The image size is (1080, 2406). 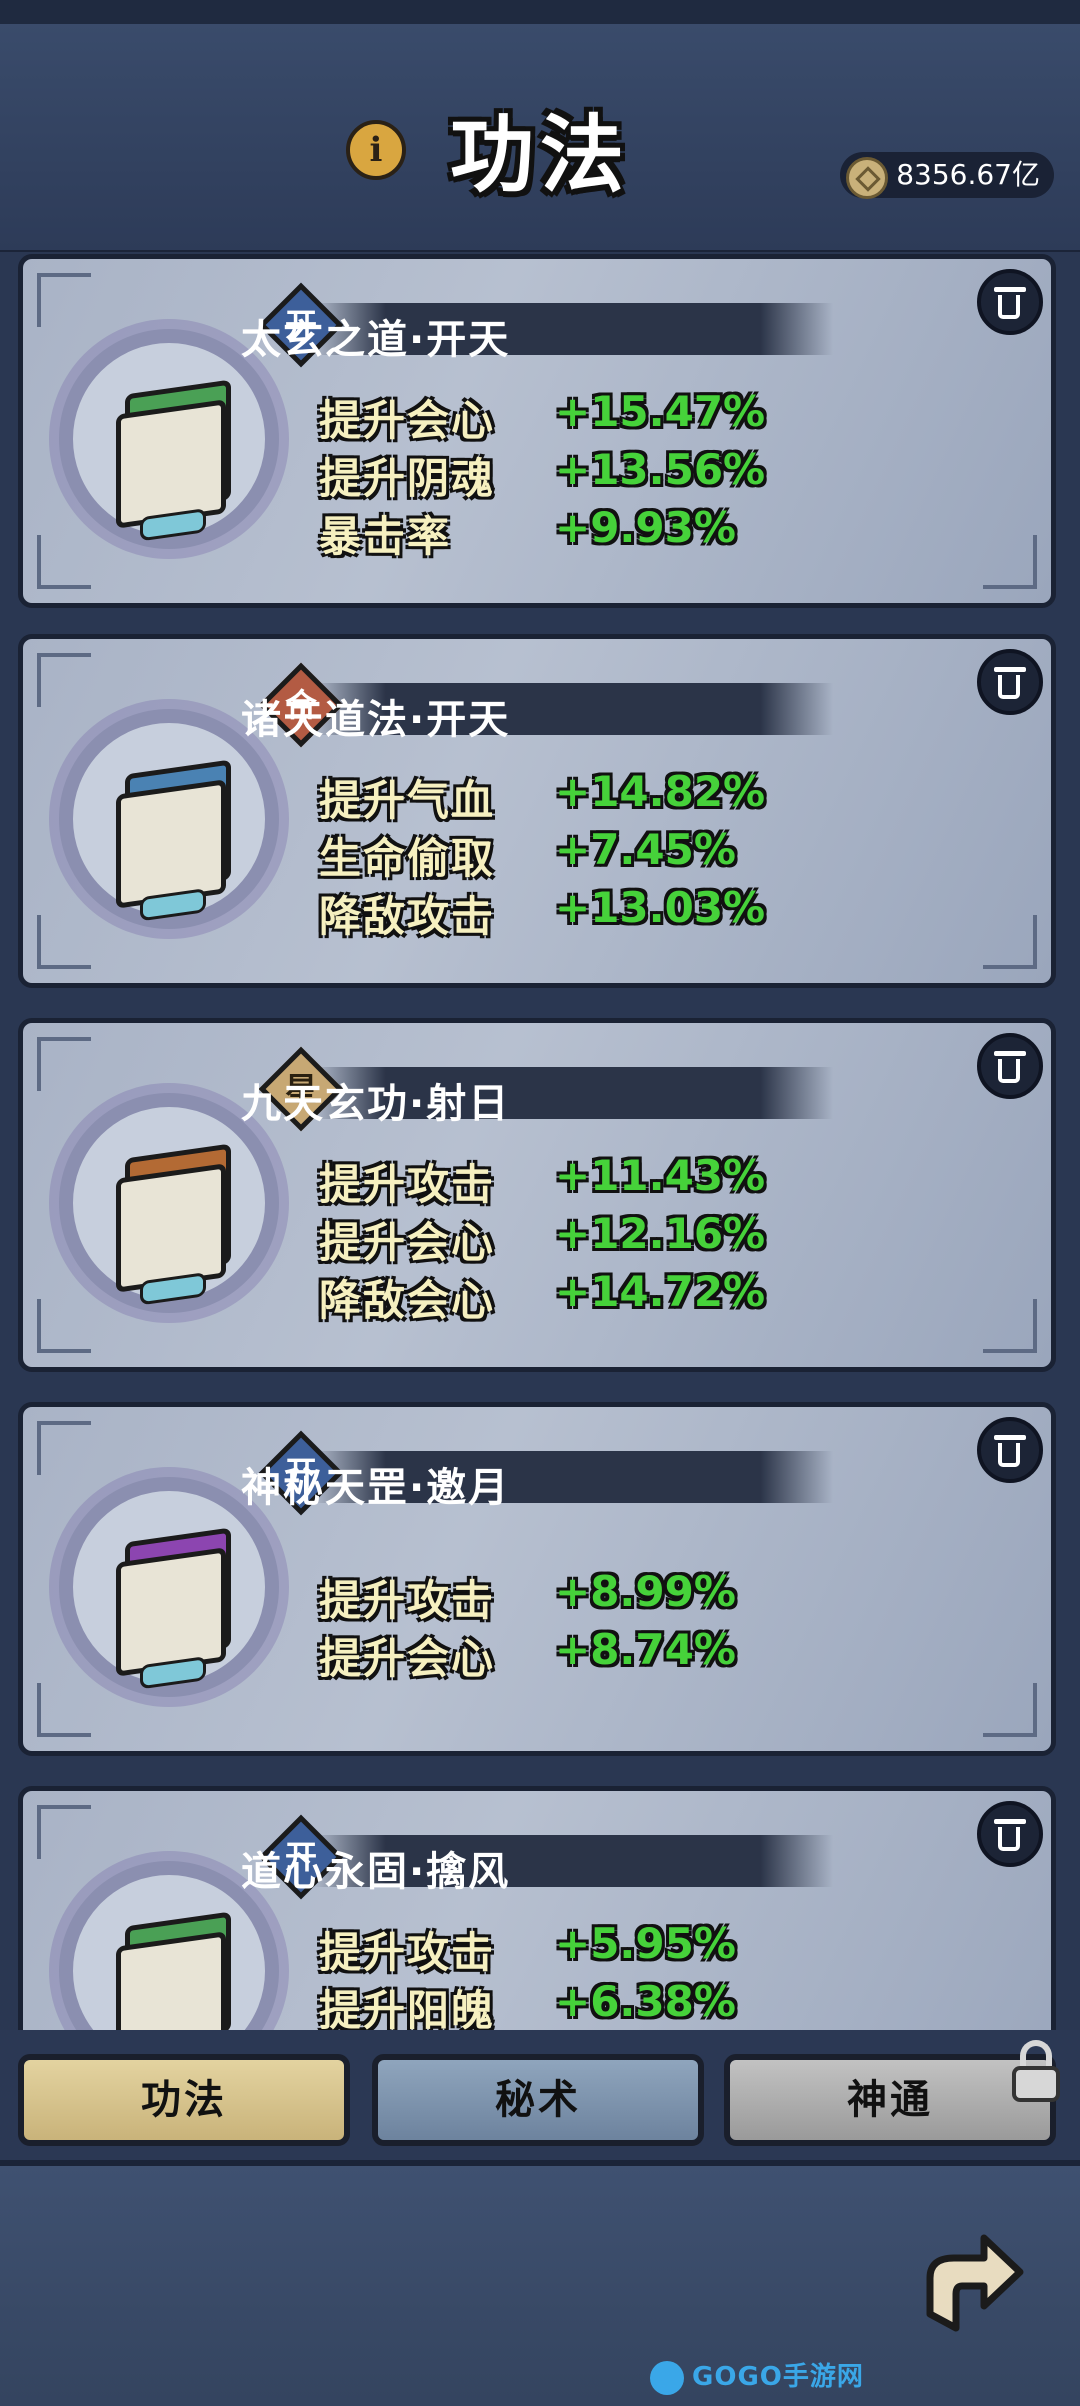 I want to click on stat-value: +11.43%, so click(x=660, y=1175).